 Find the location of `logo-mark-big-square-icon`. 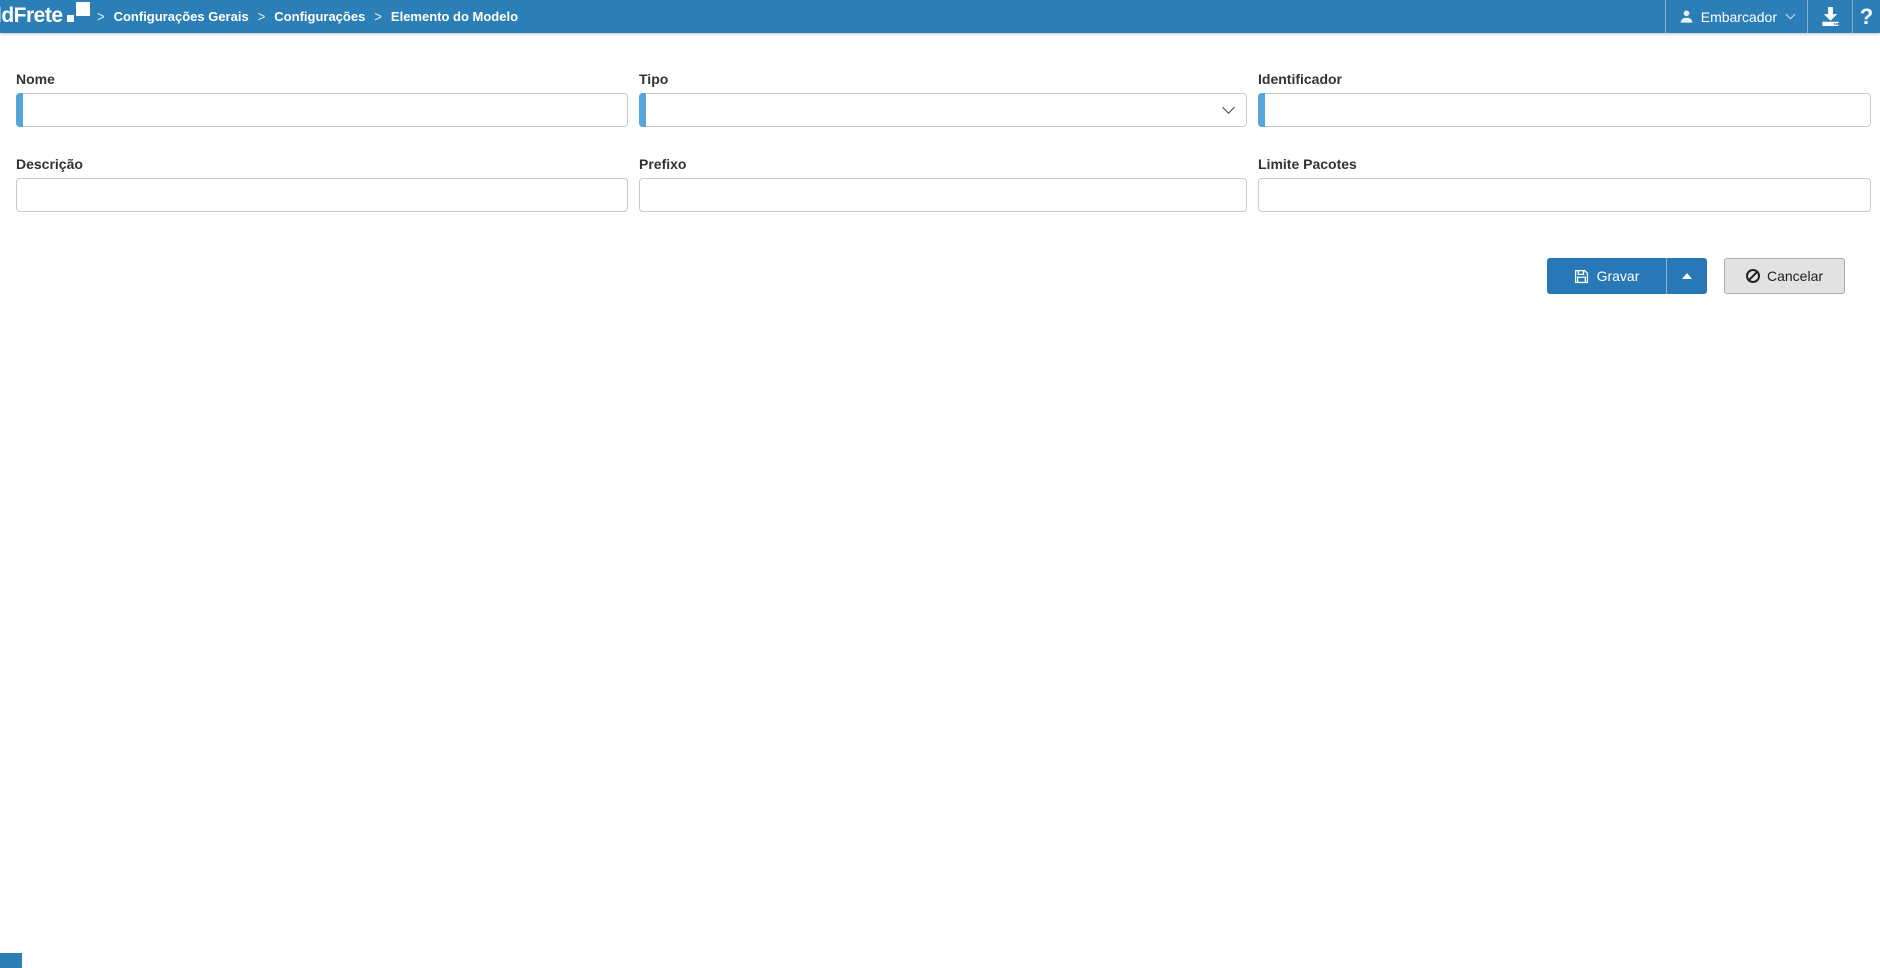

logo-mark-big-square-icon is located at coordinates (83, 9).